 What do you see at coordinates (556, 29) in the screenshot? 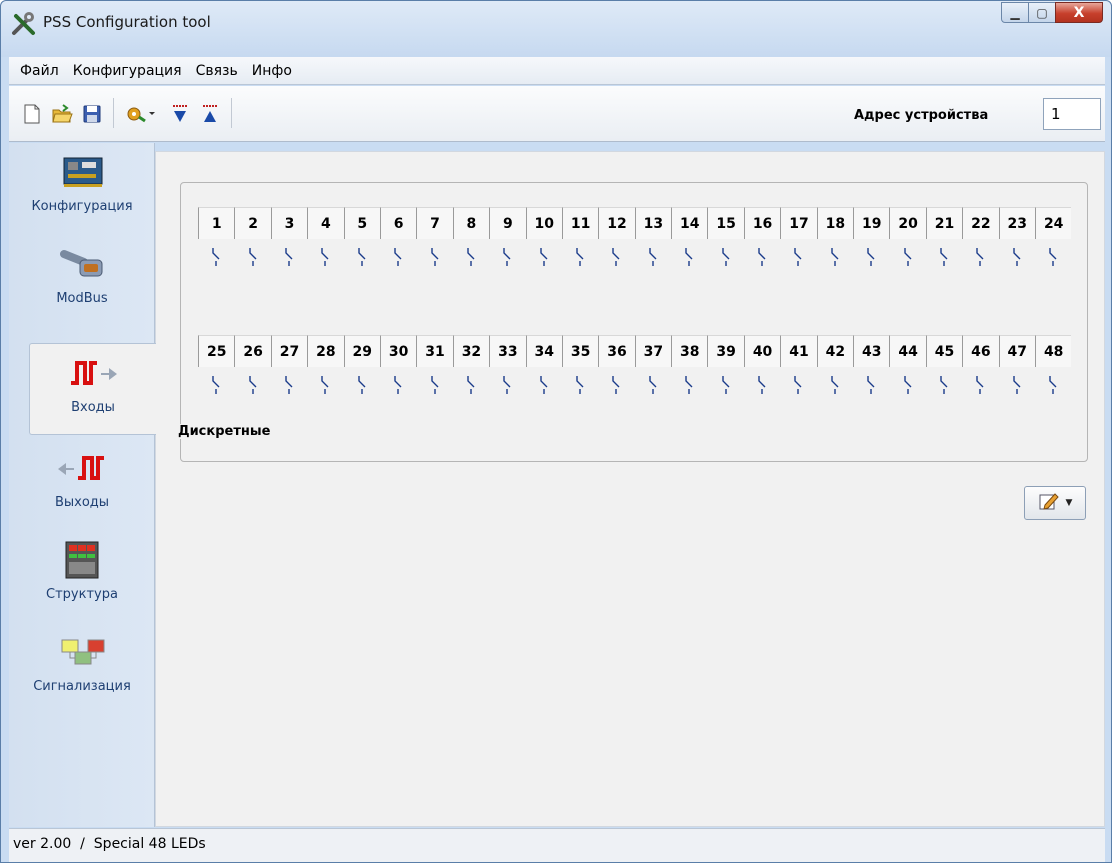
I see `title-bar: PSS Configuration tool ▁ ▢ X` at bounding box center [556, 29].